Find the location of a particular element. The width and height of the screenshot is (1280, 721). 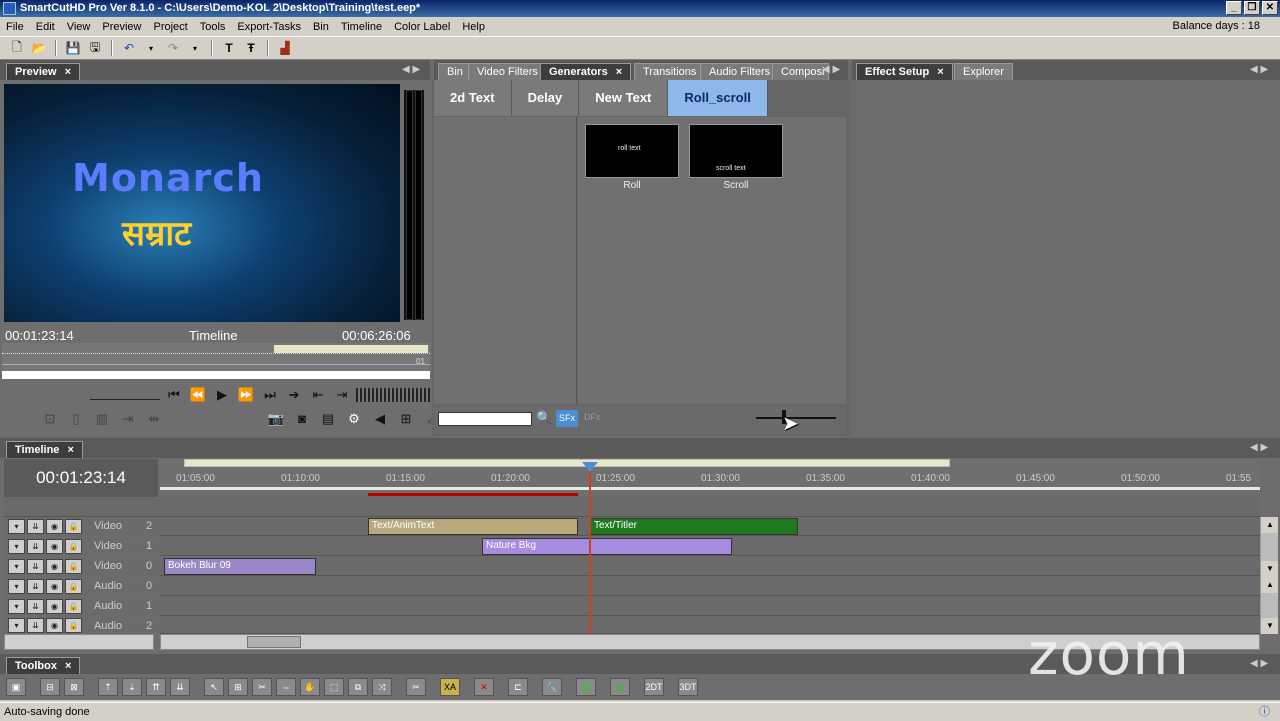

tab-composite: Composi is located at coordinates (801, 71).